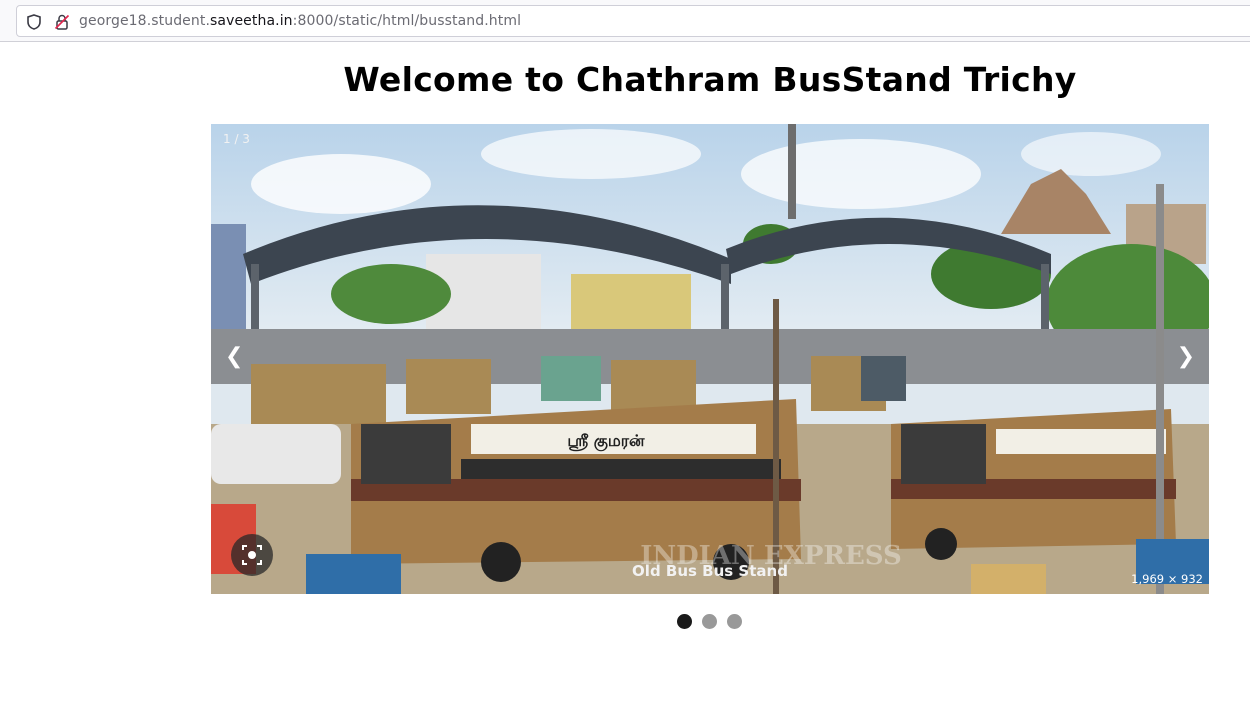 The height and width of the screenshot is (718, 1250). I want to click on insecure-lock-icon, so click(62, 22).